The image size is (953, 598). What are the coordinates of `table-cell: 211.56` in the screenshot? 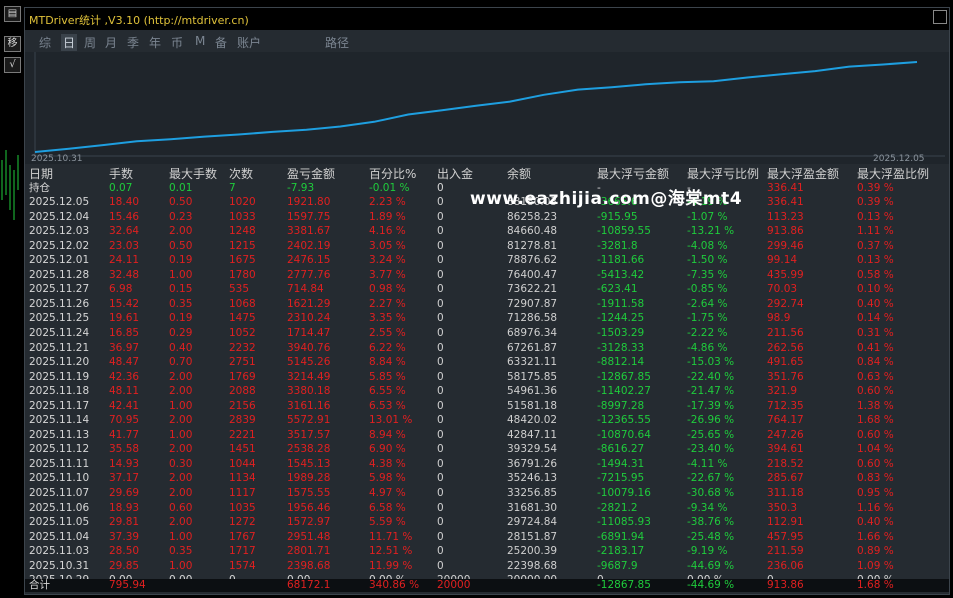 It's located at (785, 332).